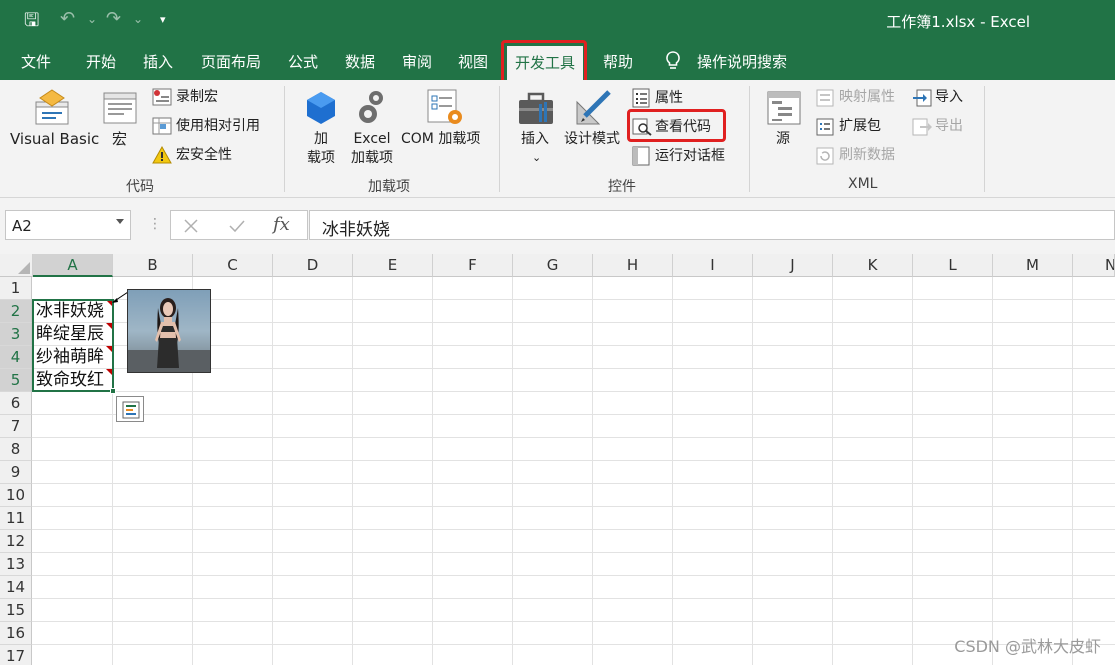 The height and width of the screenshot is (665, 1115). I want to click on column-header-m: M, so click(1033, 265).